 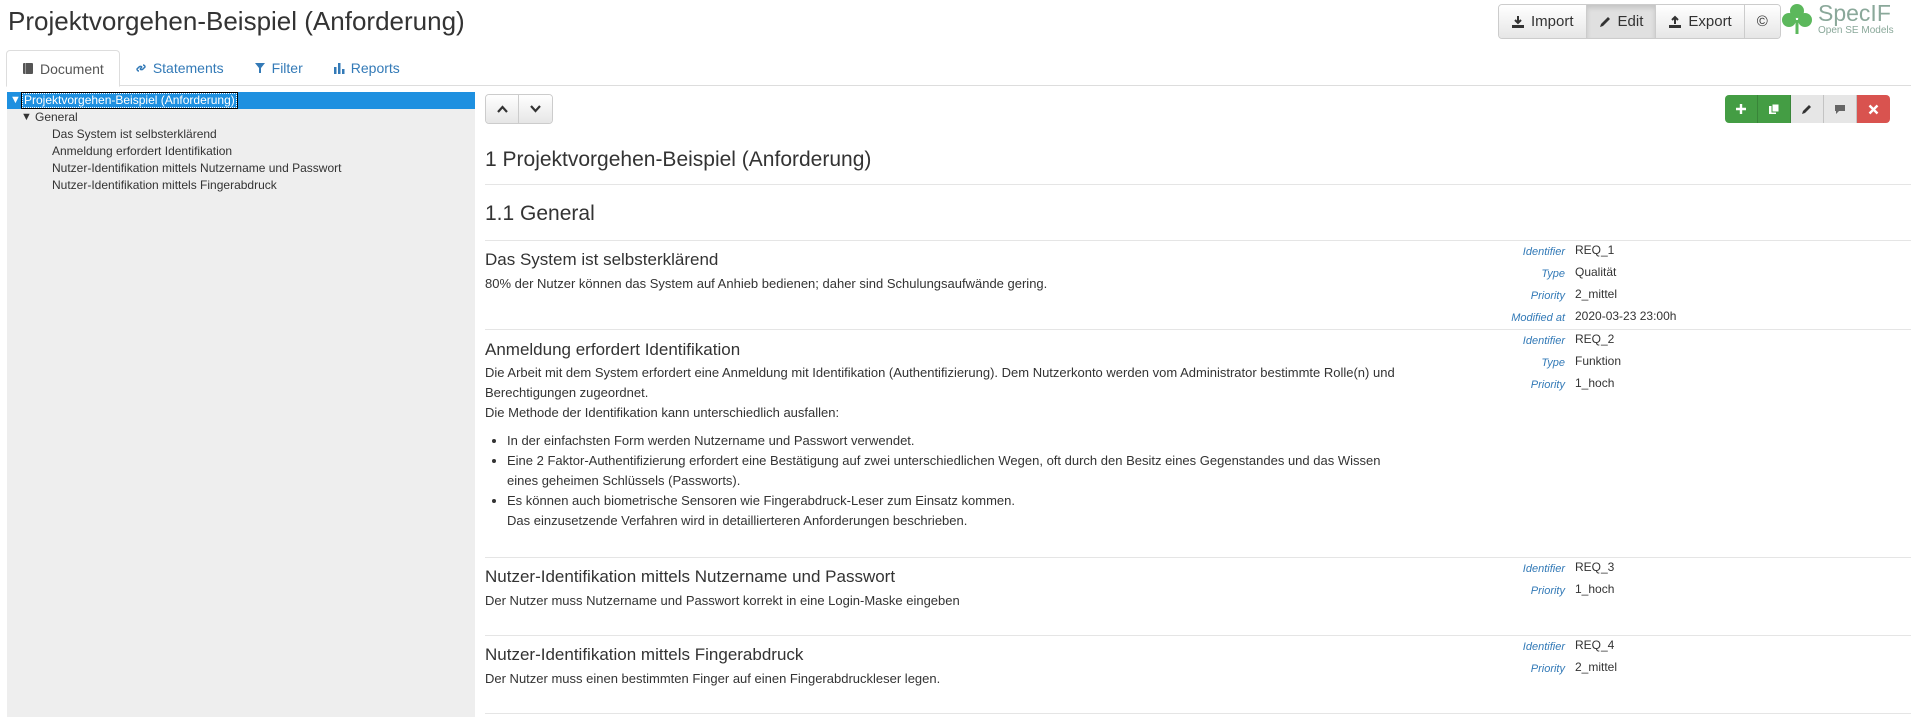 I want to click on tree-item-label: Das System ist selbsterklärend, so click(x=134, y=134).